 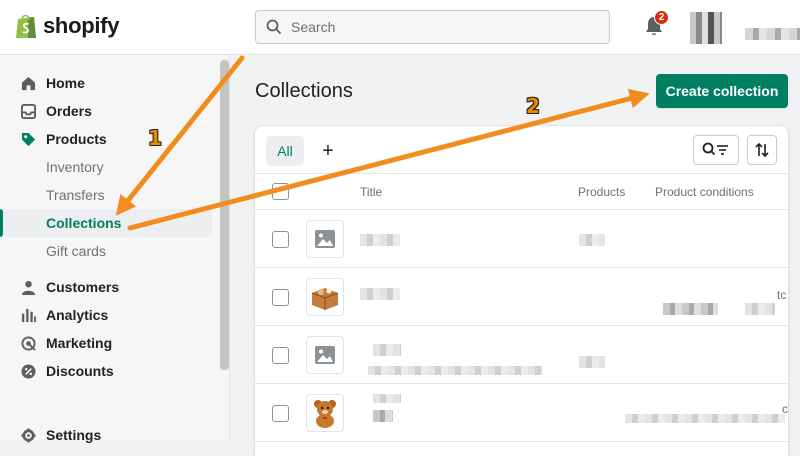 I want to click on discount-icon, so click(x=28, y=371).